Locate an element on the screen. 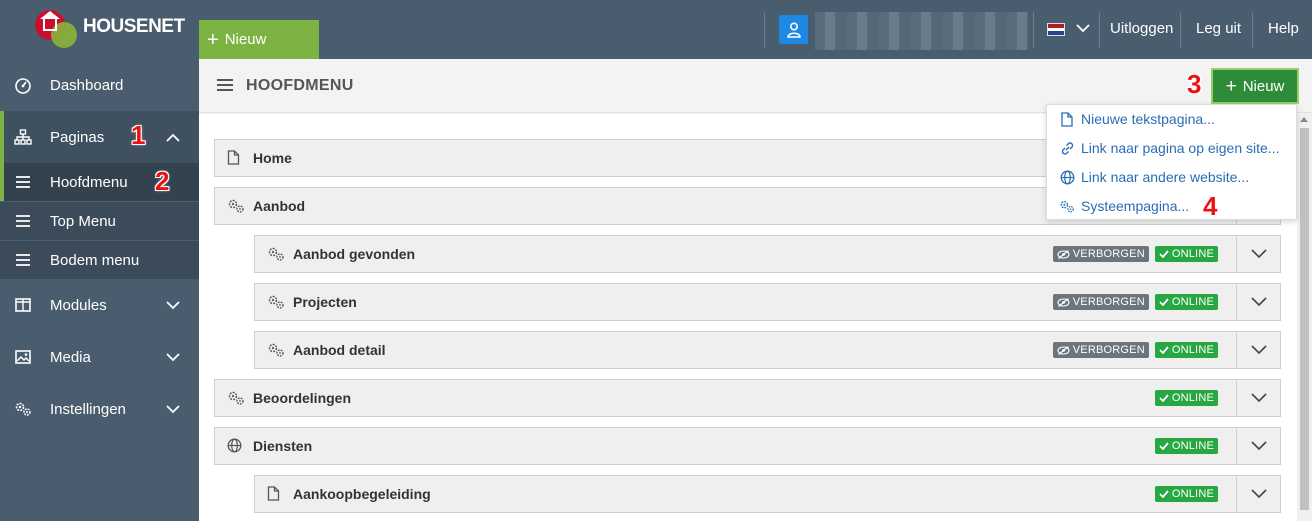 The height and width of the screenshot is (521, 1312). annotation-1: 1 is located at coordinates (138, 135).